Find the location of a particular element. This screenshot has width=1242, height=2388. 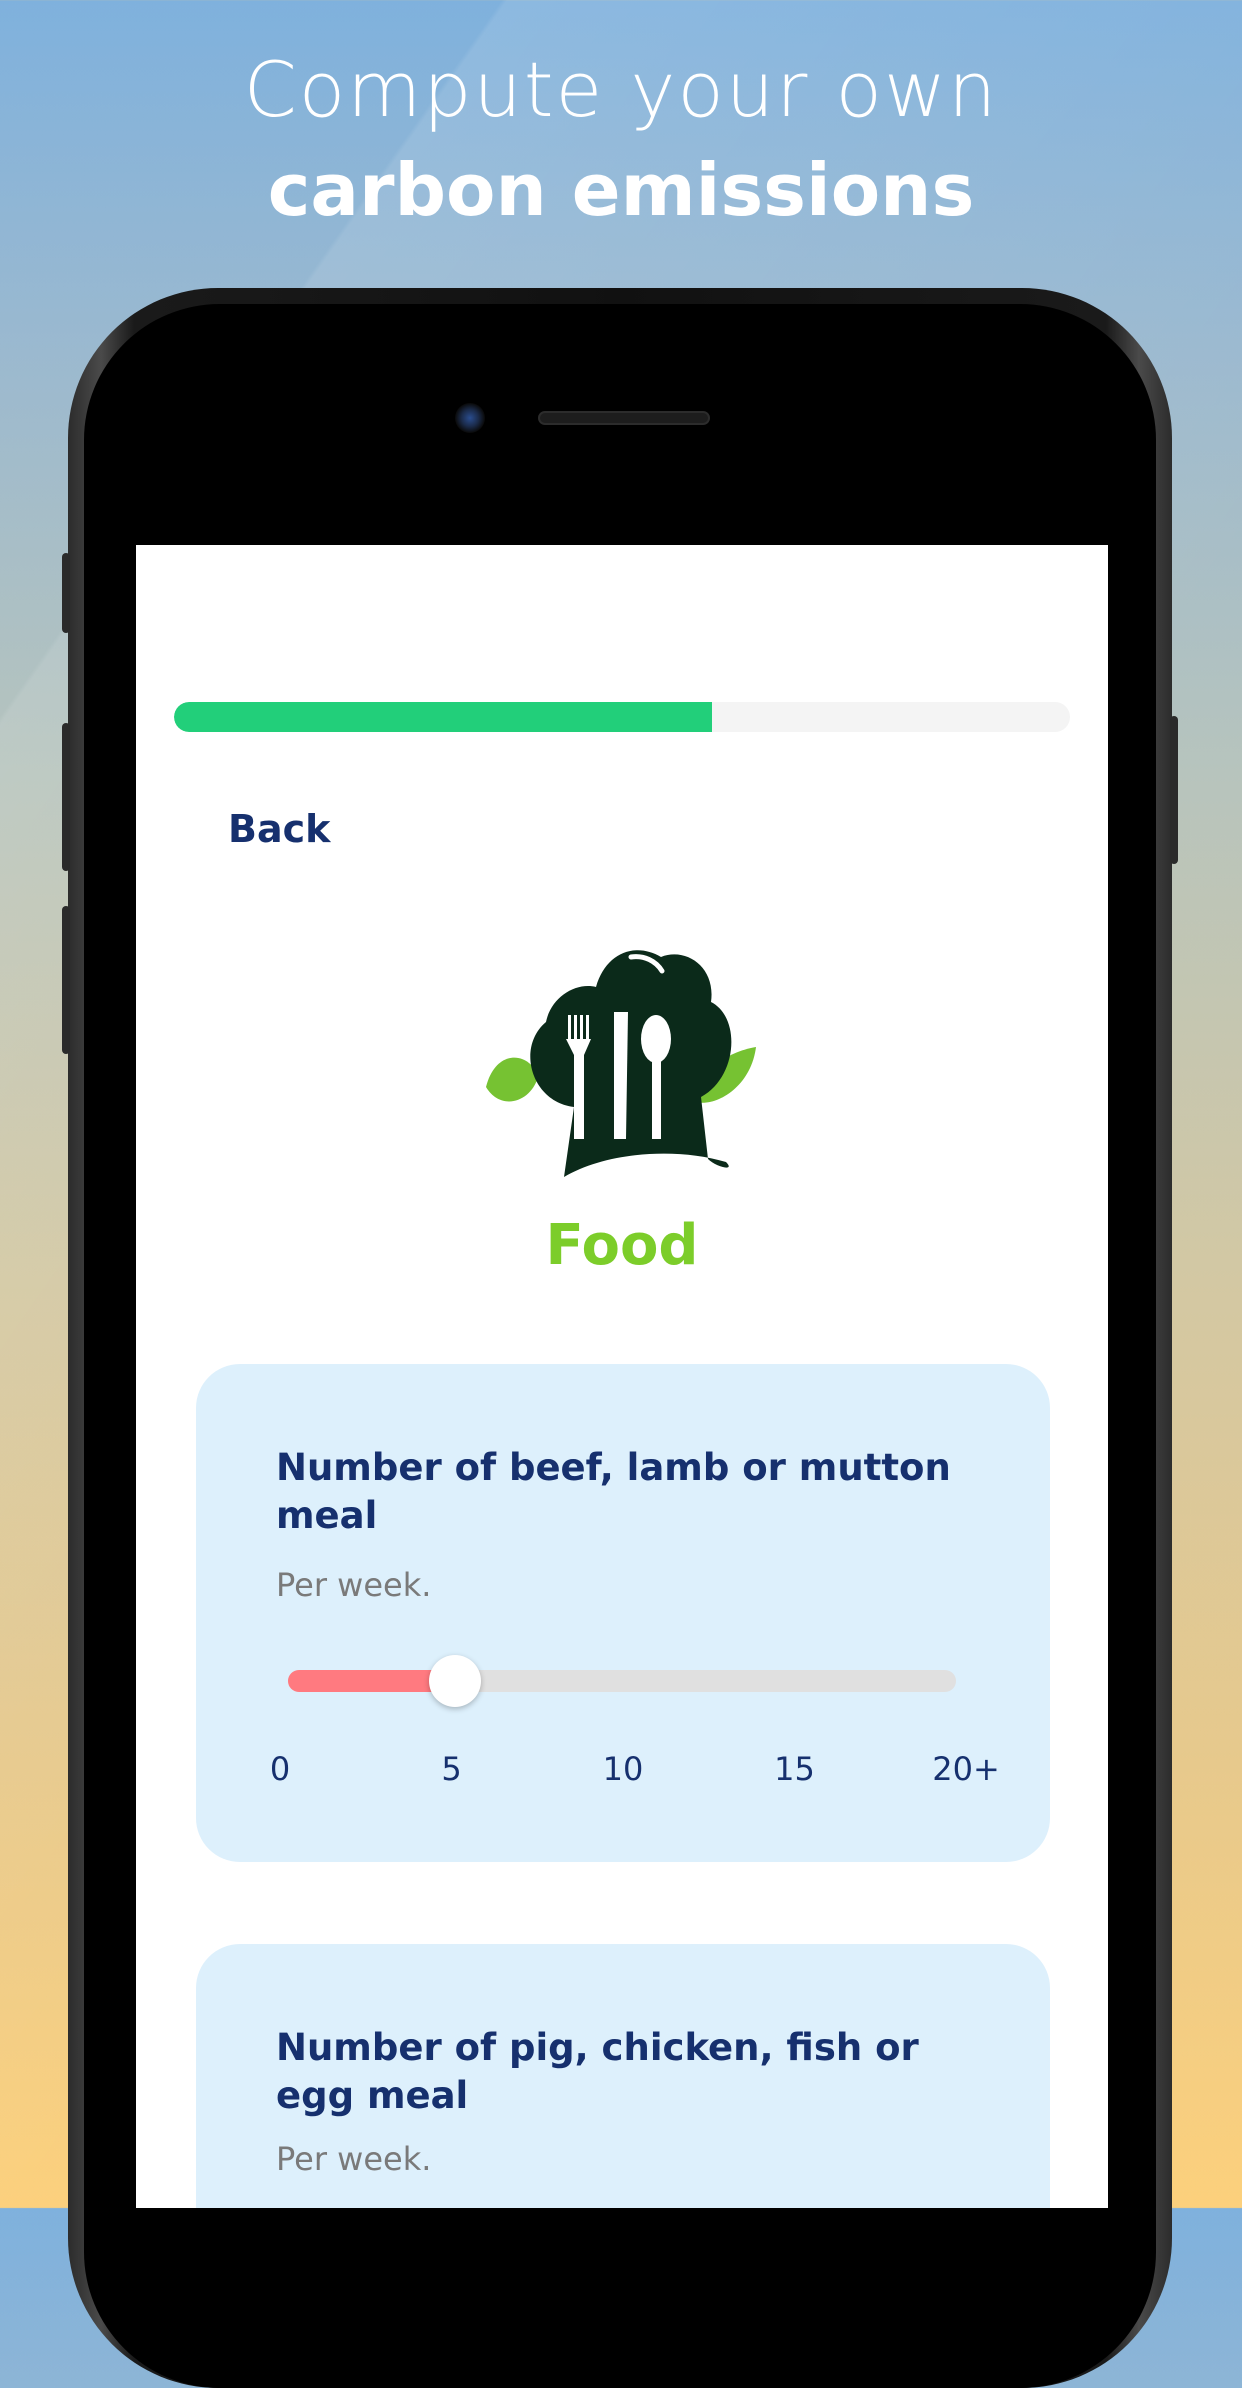

headline-line-1: Compute your own is located at coordinates (621, 89).